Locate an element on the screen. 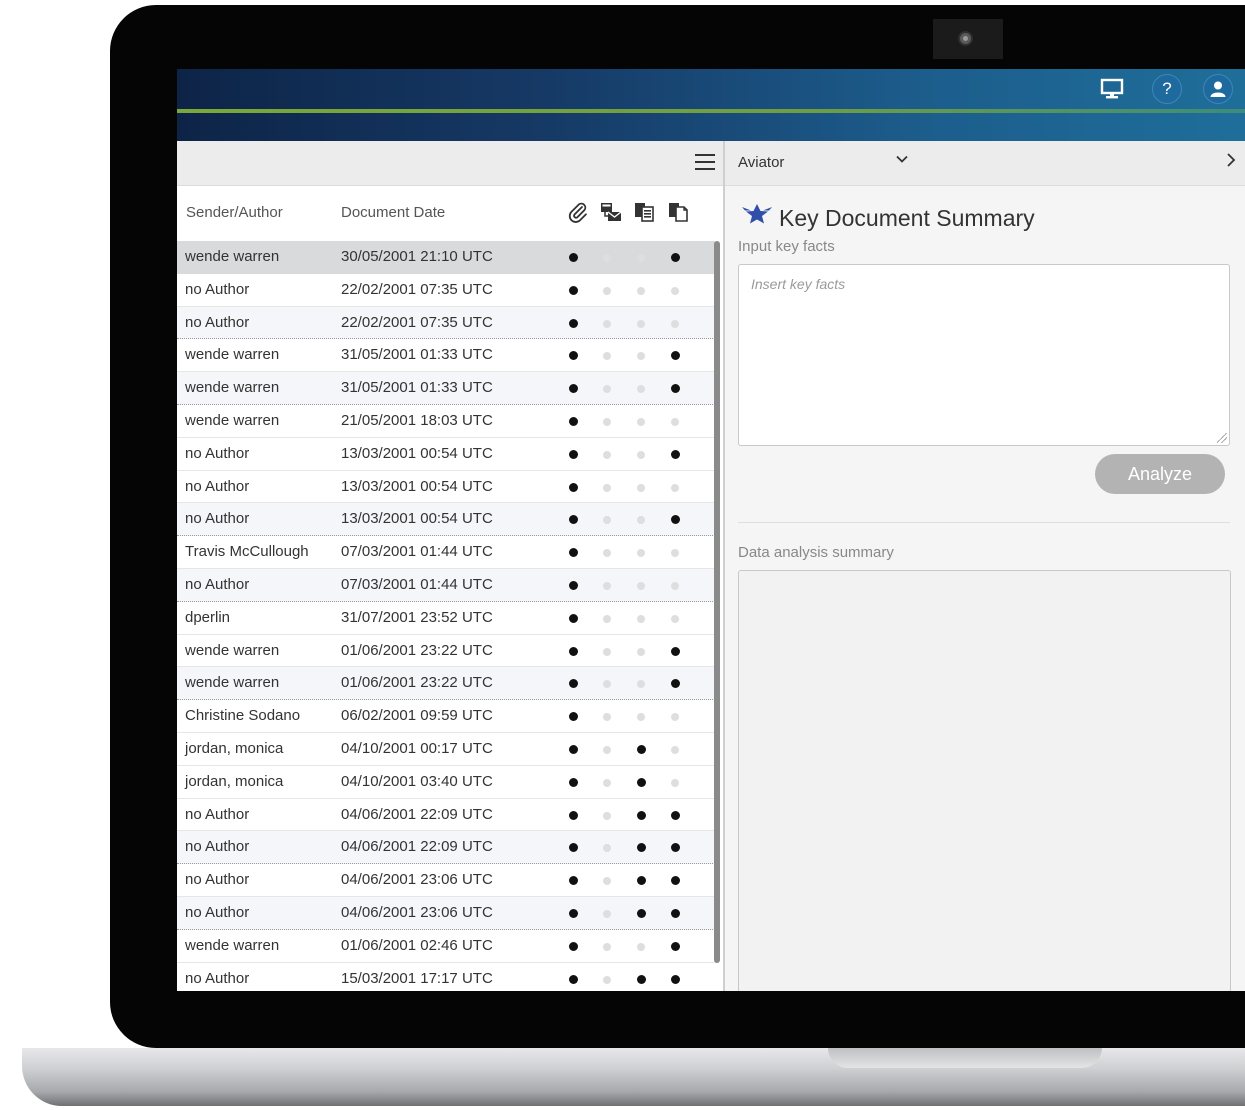  cell-document-date: 30/05/2001 21:10 UTC is located at coordinates (417, 256).